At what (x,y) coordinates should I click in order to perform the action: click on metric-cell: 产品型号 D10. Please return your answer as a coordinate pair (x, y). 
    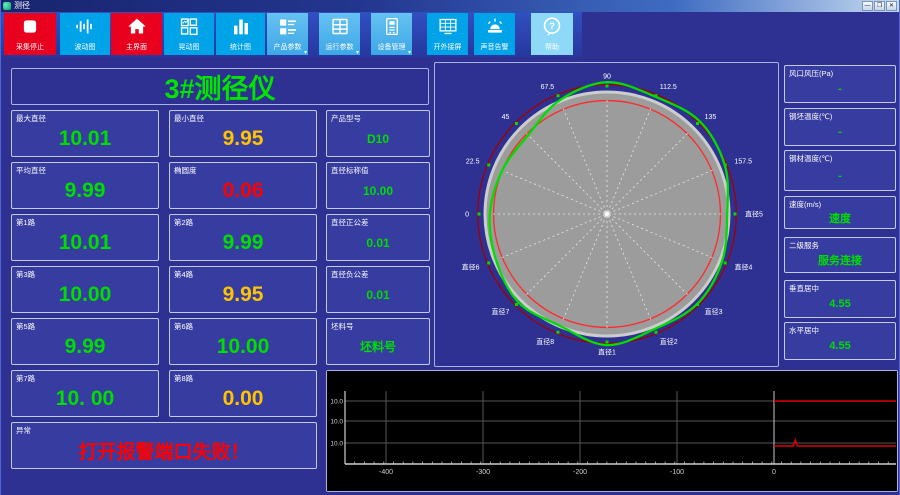
    Looking at the image, I should click on (378, 133).